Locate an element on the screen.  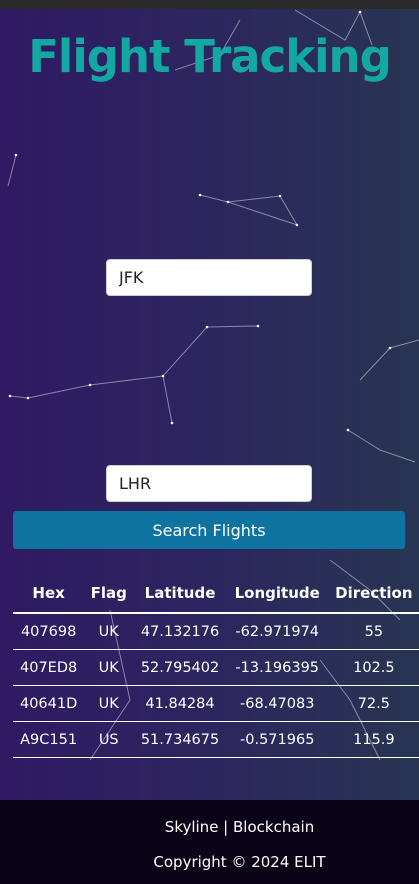
origin-input is located at coordinates (209, 277).